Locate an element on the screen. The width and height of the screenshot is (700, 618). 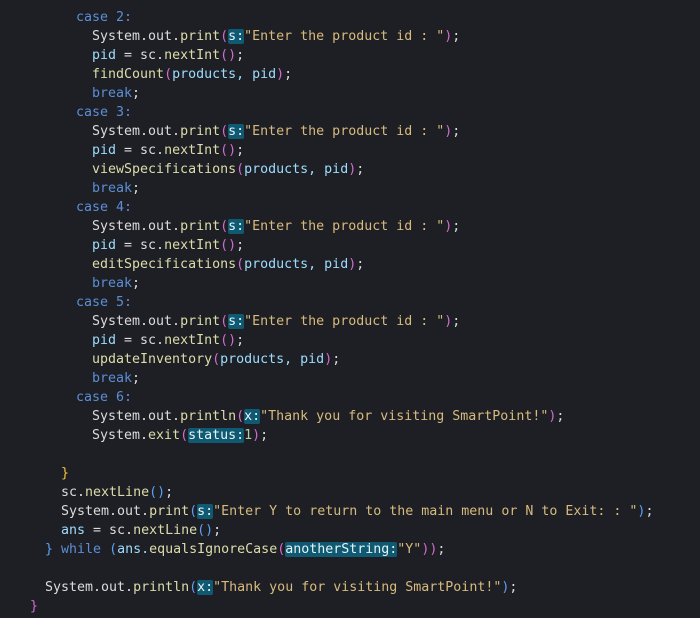
code-token: sc. is located at coordinates (73, 492).